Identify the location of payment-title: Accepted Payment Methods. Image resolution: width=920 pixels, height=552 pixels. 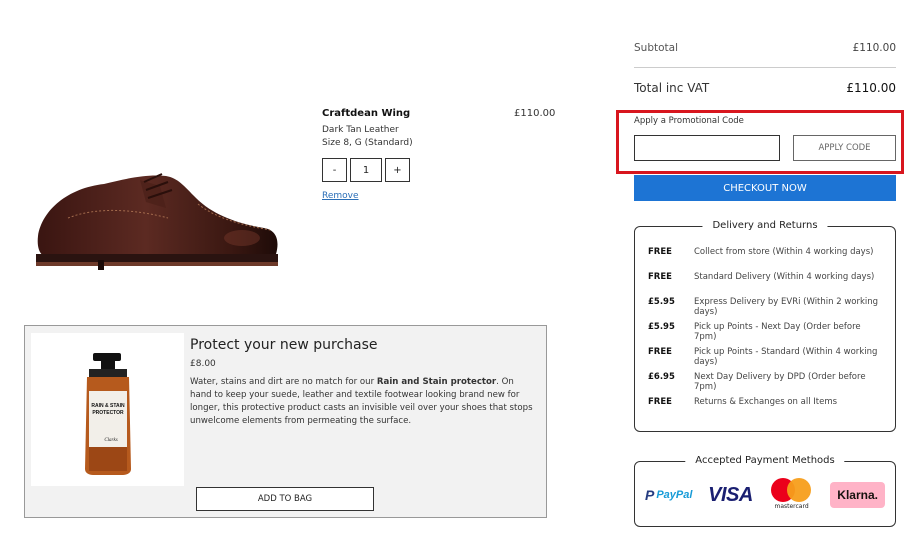
(765, 460).